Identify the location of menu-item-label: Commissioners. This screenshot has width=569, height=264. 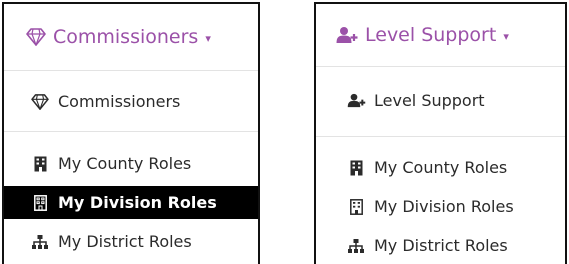
(119, 101).